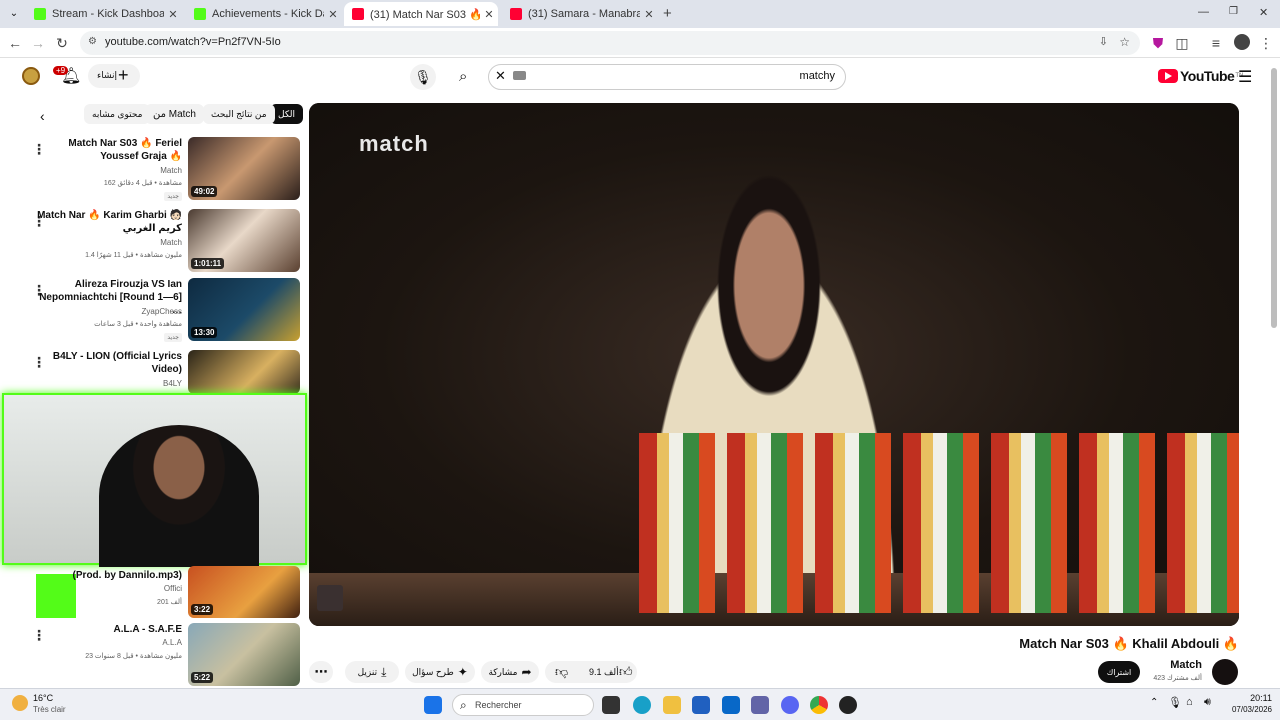 The width and height of the screenshot is (1280, 720). Describe the element at coordinates (239, 114) in the screenshot. I see `chip-from-search: من نتائج البحث` at that location.